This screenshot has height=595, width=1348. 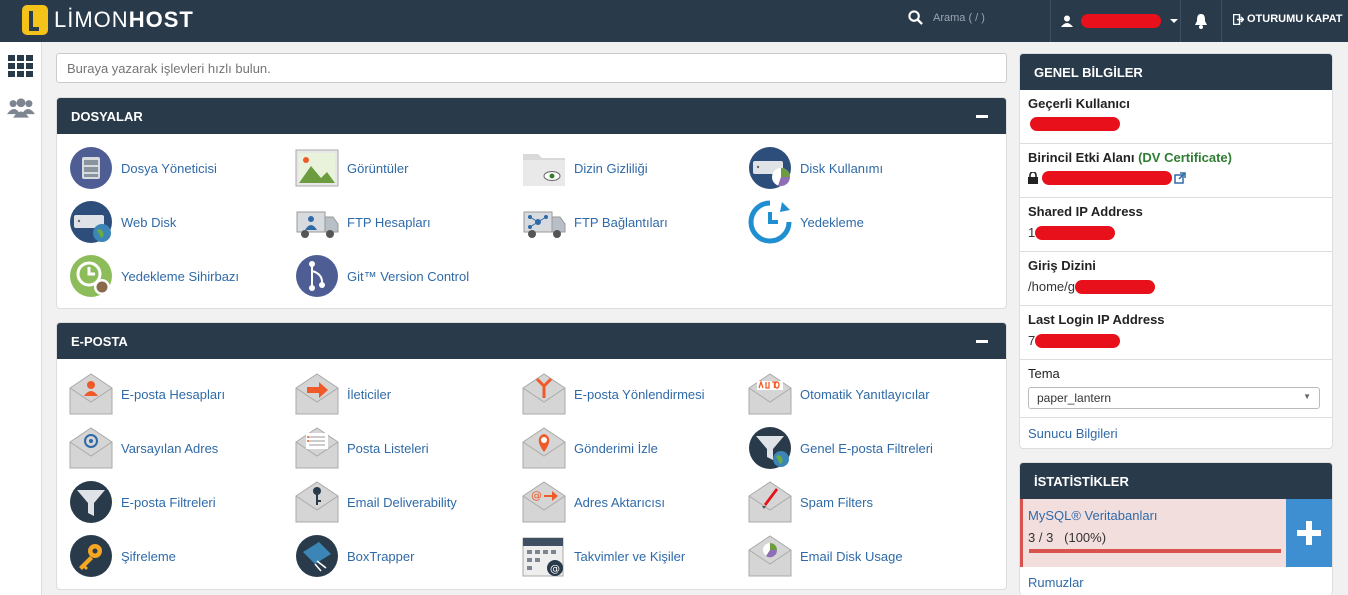 I want to click on primary-domain-row: Birincil Etki Alanı (DV Certificate), so click(x=1176, y=171).